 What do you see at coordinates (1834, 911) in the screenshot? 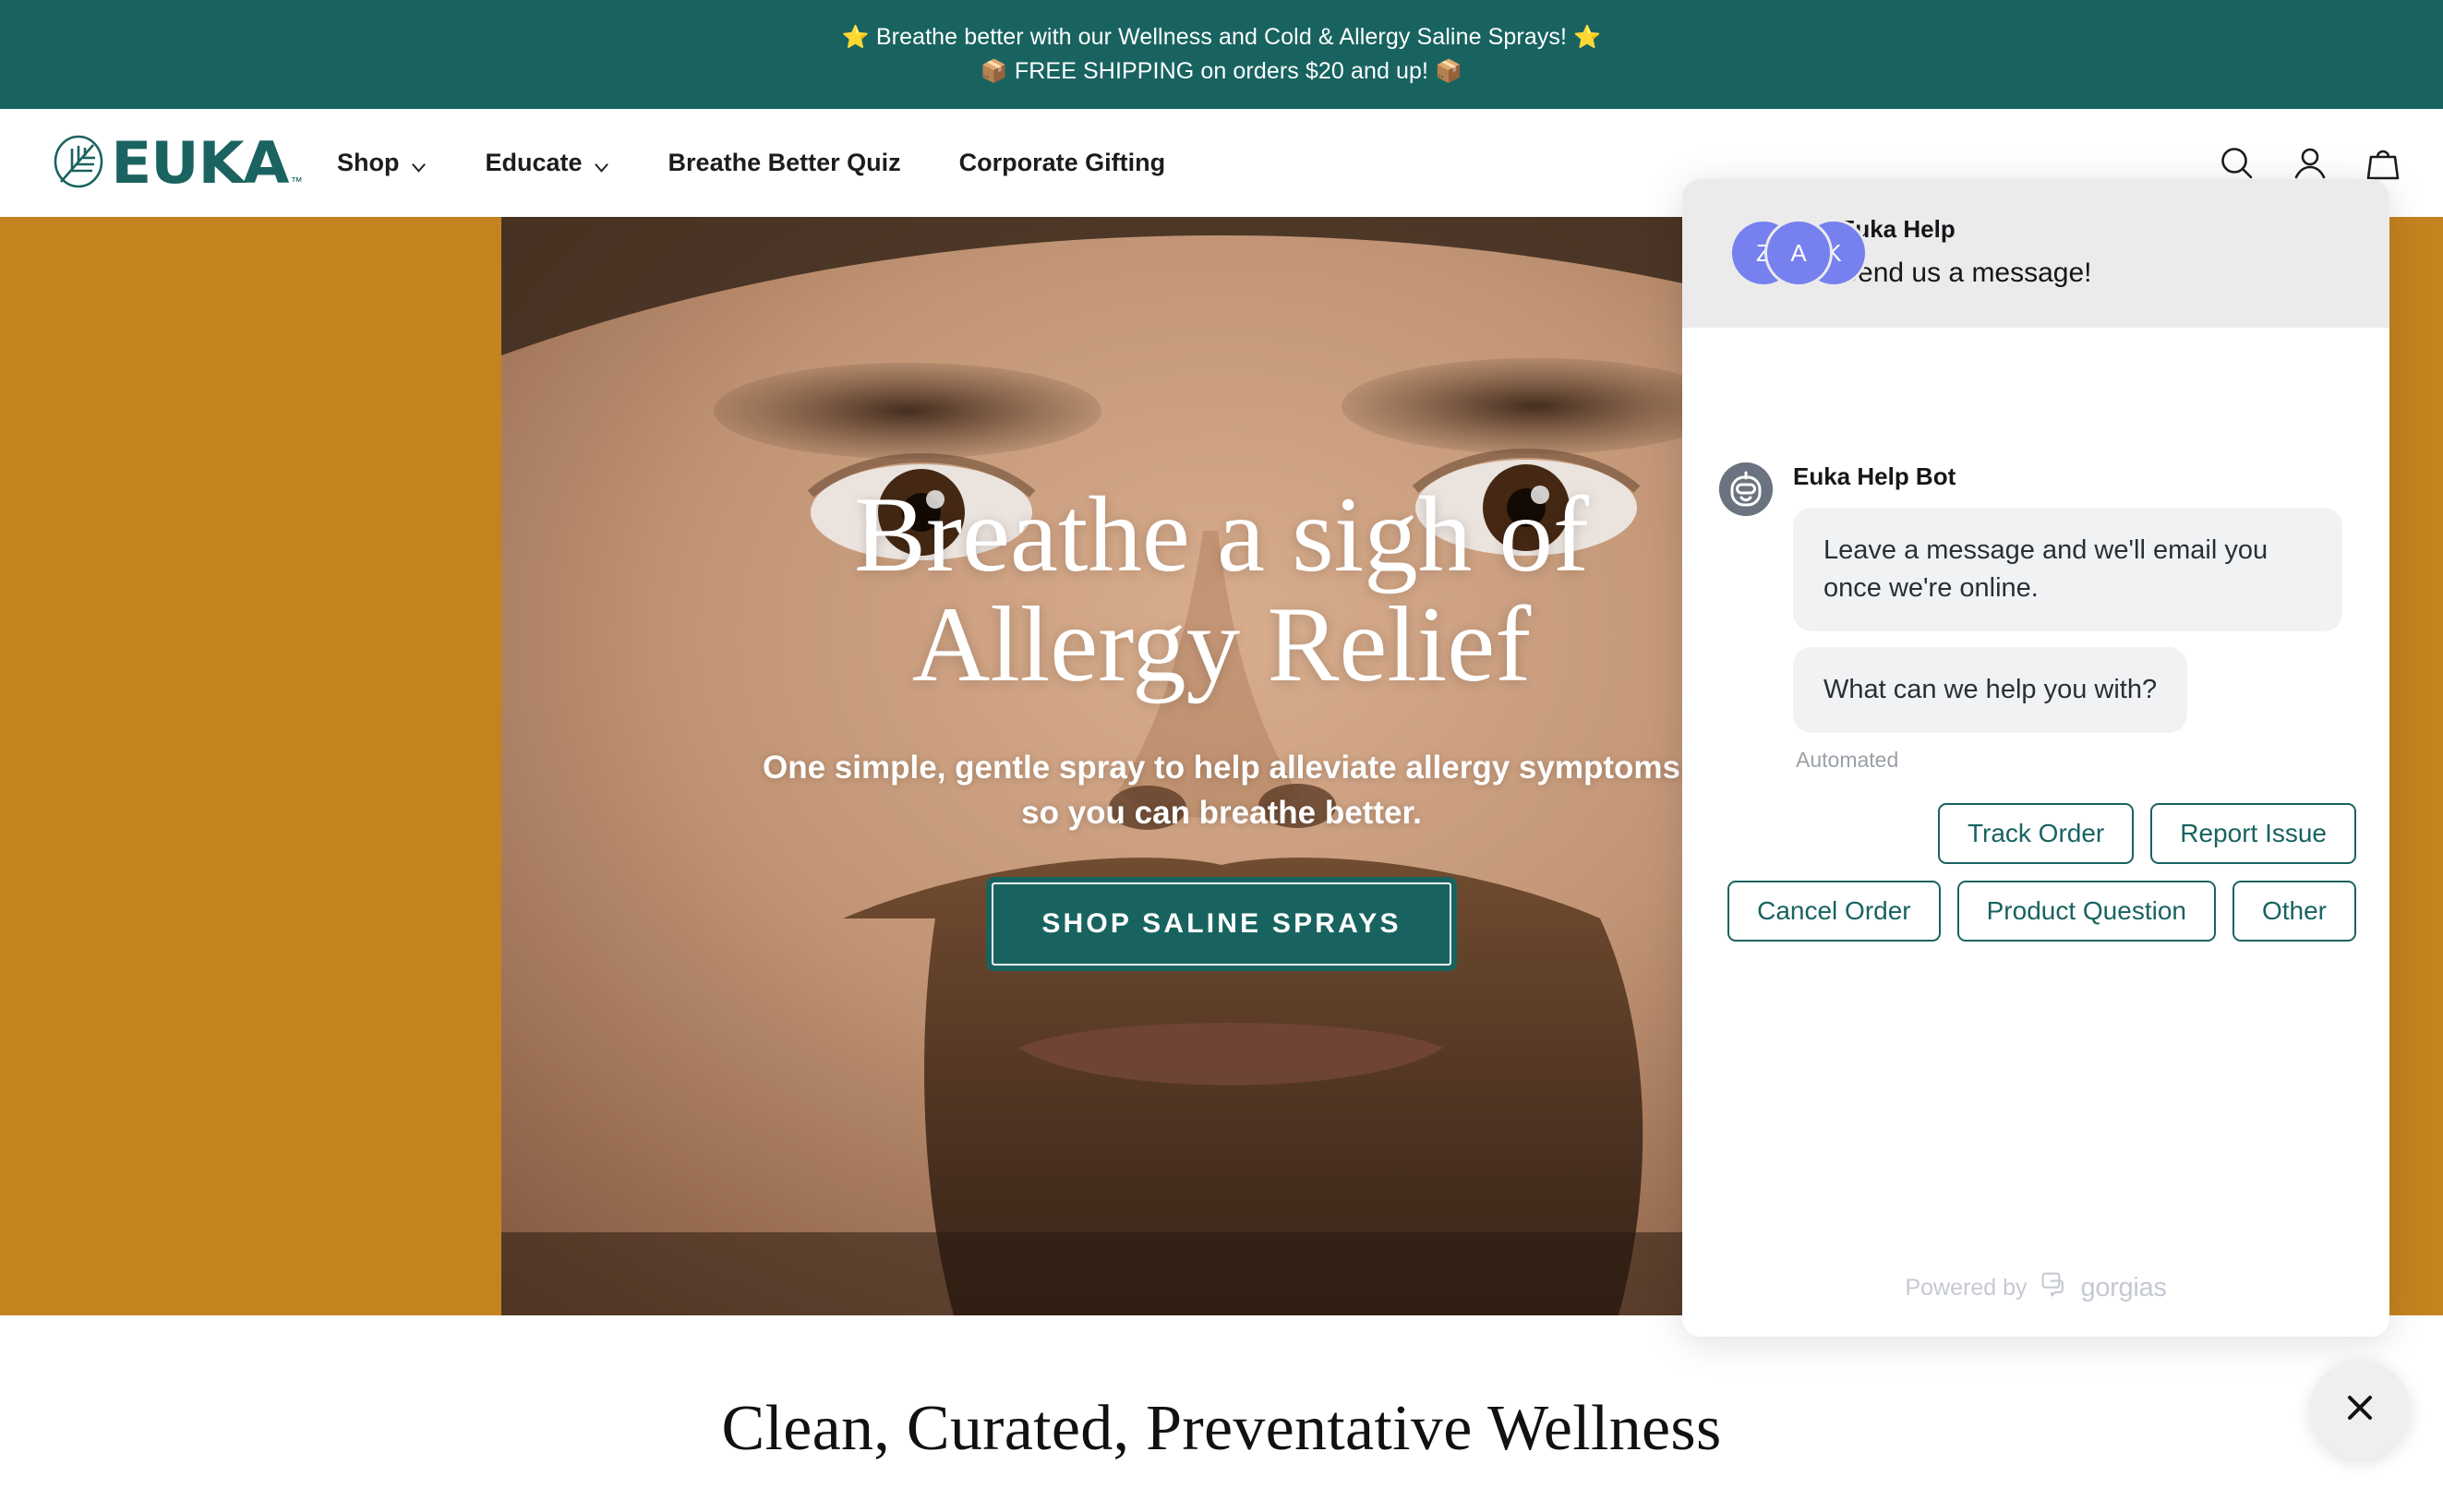
I see `quick-reply-cancel-order: Cancel Order` at bounding box center [1834, 911].